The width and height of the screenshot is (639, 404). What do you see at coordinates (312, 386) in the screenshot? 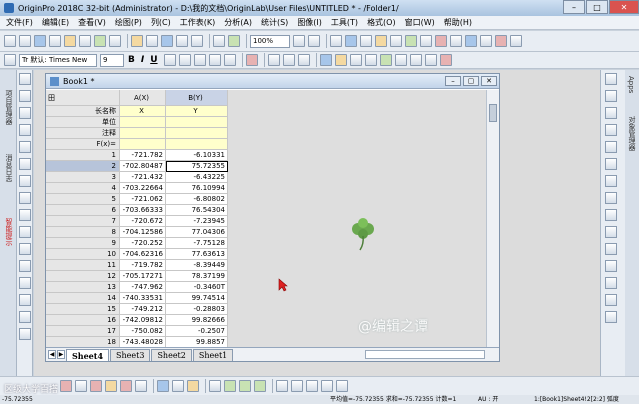
I see `plot-waterfall-icon` at bounding box center [312, 386].